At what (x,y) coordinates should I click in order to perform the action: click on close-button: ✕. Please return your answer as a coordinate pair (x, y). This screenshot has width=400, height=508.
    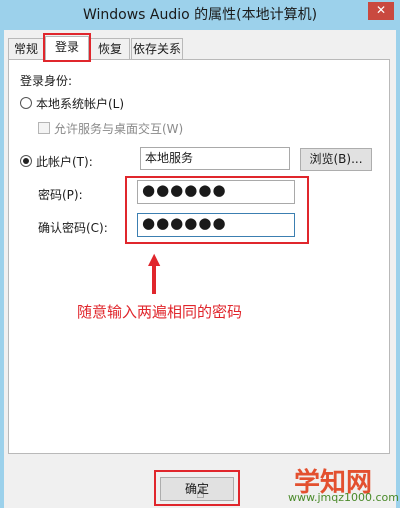
    Looking at the image, I should click on (381, 11).